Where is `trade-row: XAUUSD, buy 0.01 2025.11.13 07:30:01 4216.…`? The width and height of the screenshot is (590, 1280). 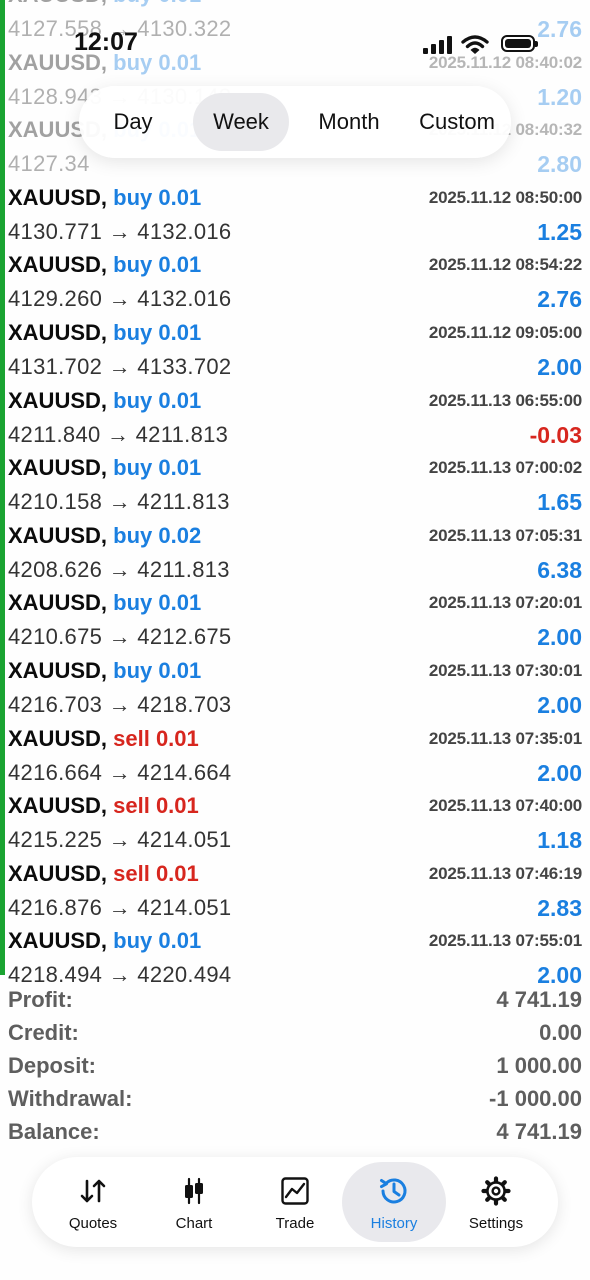 trade-row: XAUUSD, buy 0.01 2025.11.13 07:30:01 4216.… is located at coordinates (295, 688).